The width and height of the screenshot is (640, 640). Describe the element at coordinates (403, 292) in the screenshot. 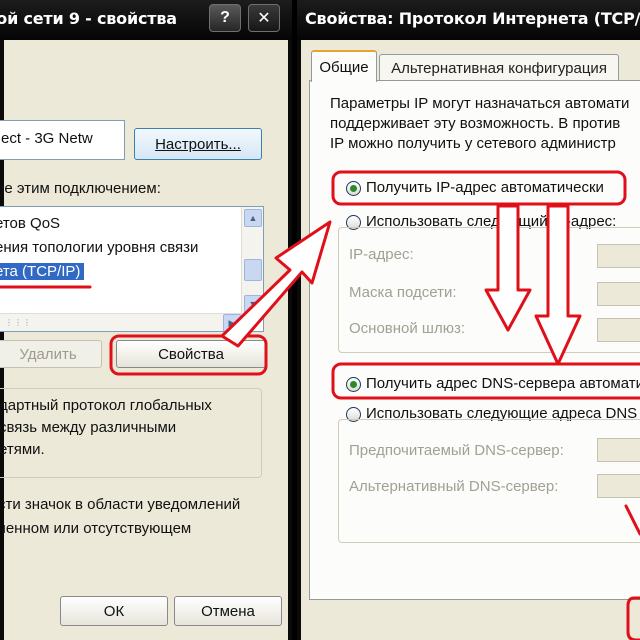

I see `subnet-mask-label: Маска подсети:` at that location.